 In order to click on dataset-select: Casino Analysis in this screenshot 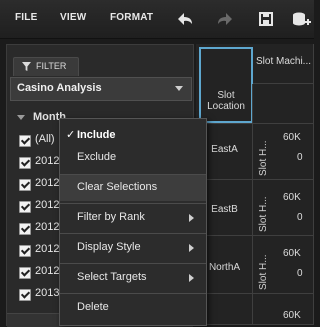, I will do `click(101, 89)`.